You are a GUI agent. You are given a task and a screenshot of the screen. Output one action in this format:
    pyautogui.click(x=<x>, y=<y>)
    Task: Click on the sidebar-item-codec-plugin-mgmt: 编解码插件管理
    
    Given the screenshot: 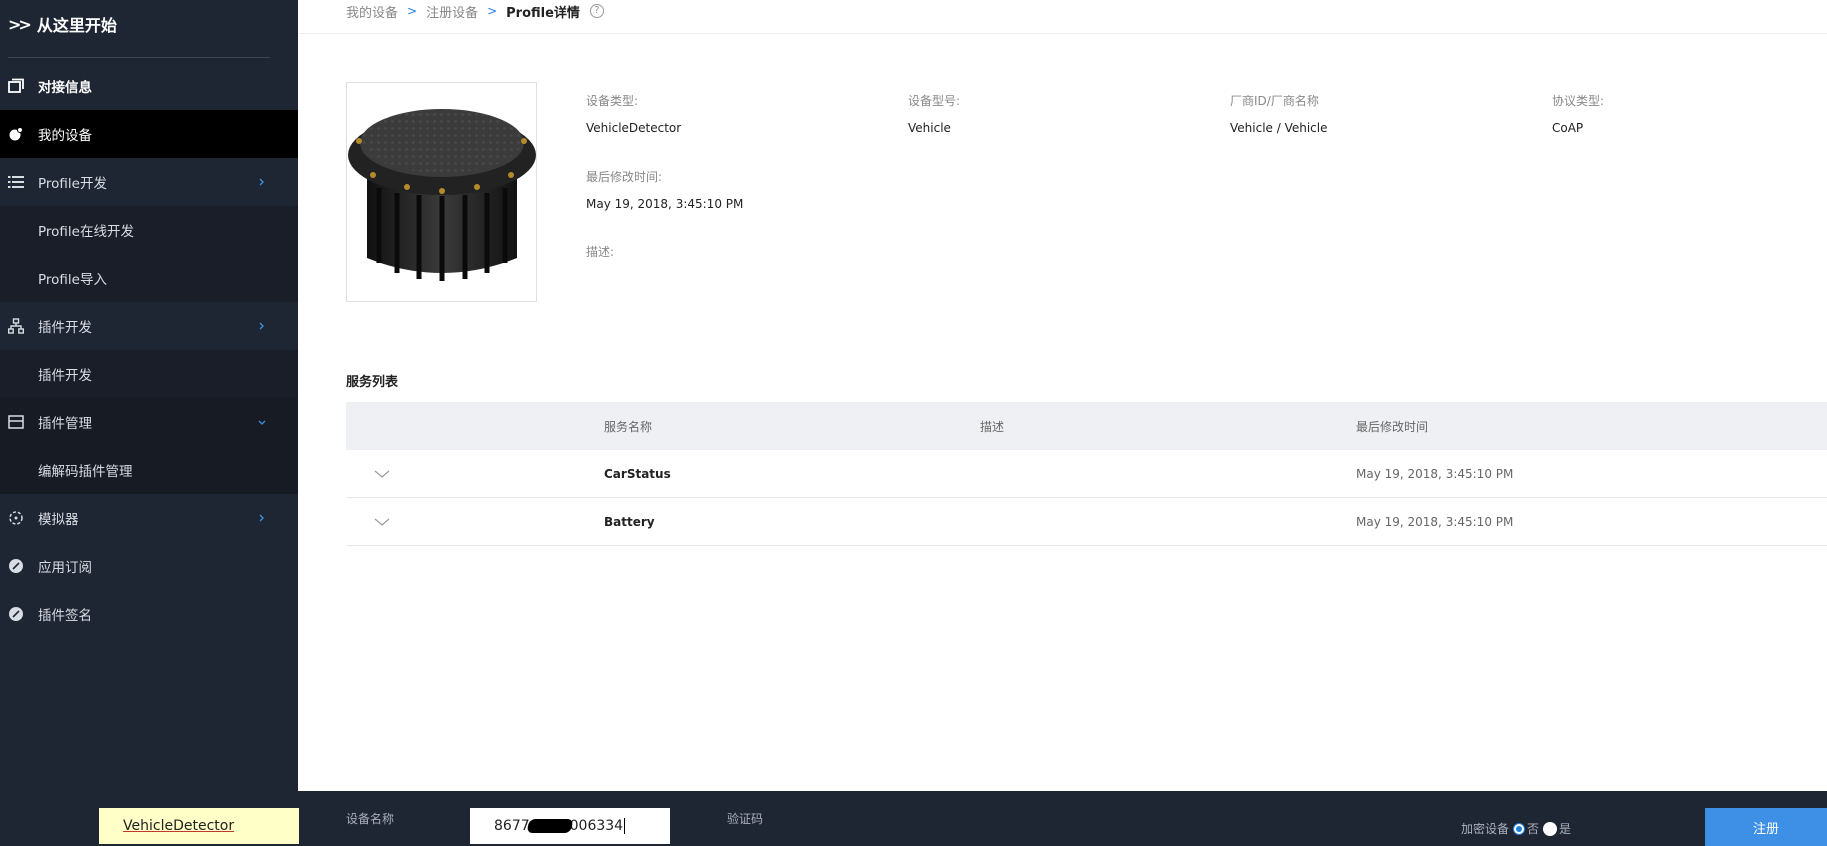 What is the action you would take?
    pyautogui.click(x=149, y=470)
    